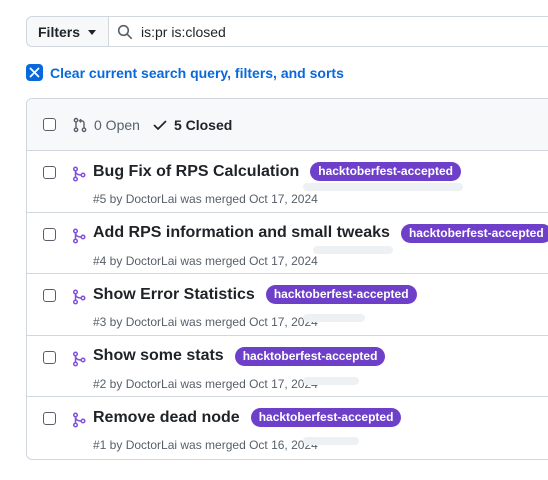  I want to click on closed-count-label: 5 Closed, so click(203, 124).